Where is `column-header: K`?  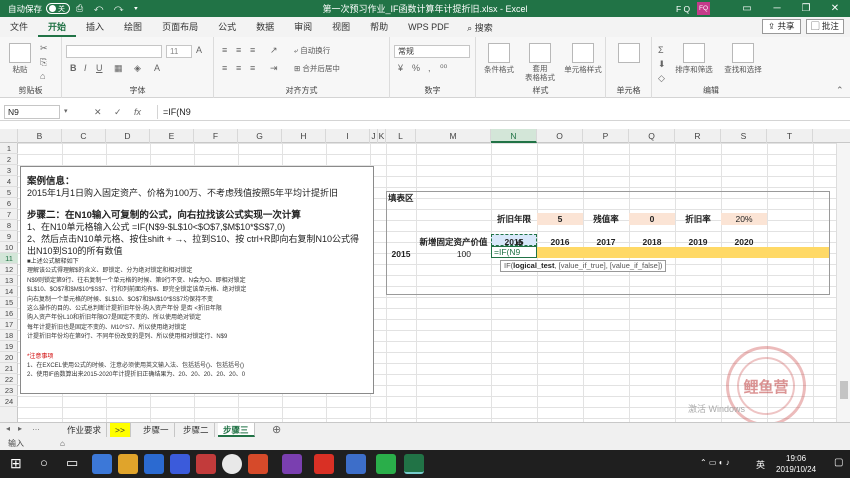
column-header: K is located at coordinates (382, 136).